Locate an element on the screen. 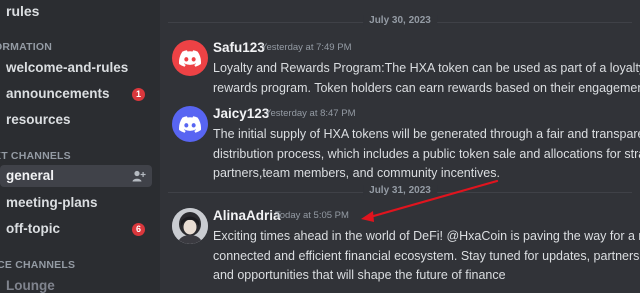 This screenshot has height=293, width=640. user-portrait-icon is located at coordinates (190, 226).